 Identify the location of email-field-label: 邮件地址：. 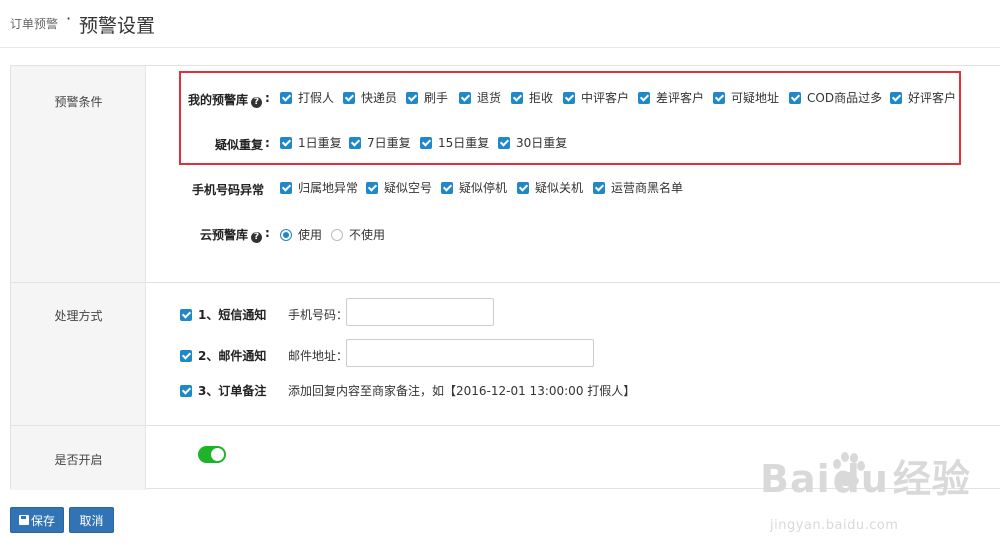
(318, 356).